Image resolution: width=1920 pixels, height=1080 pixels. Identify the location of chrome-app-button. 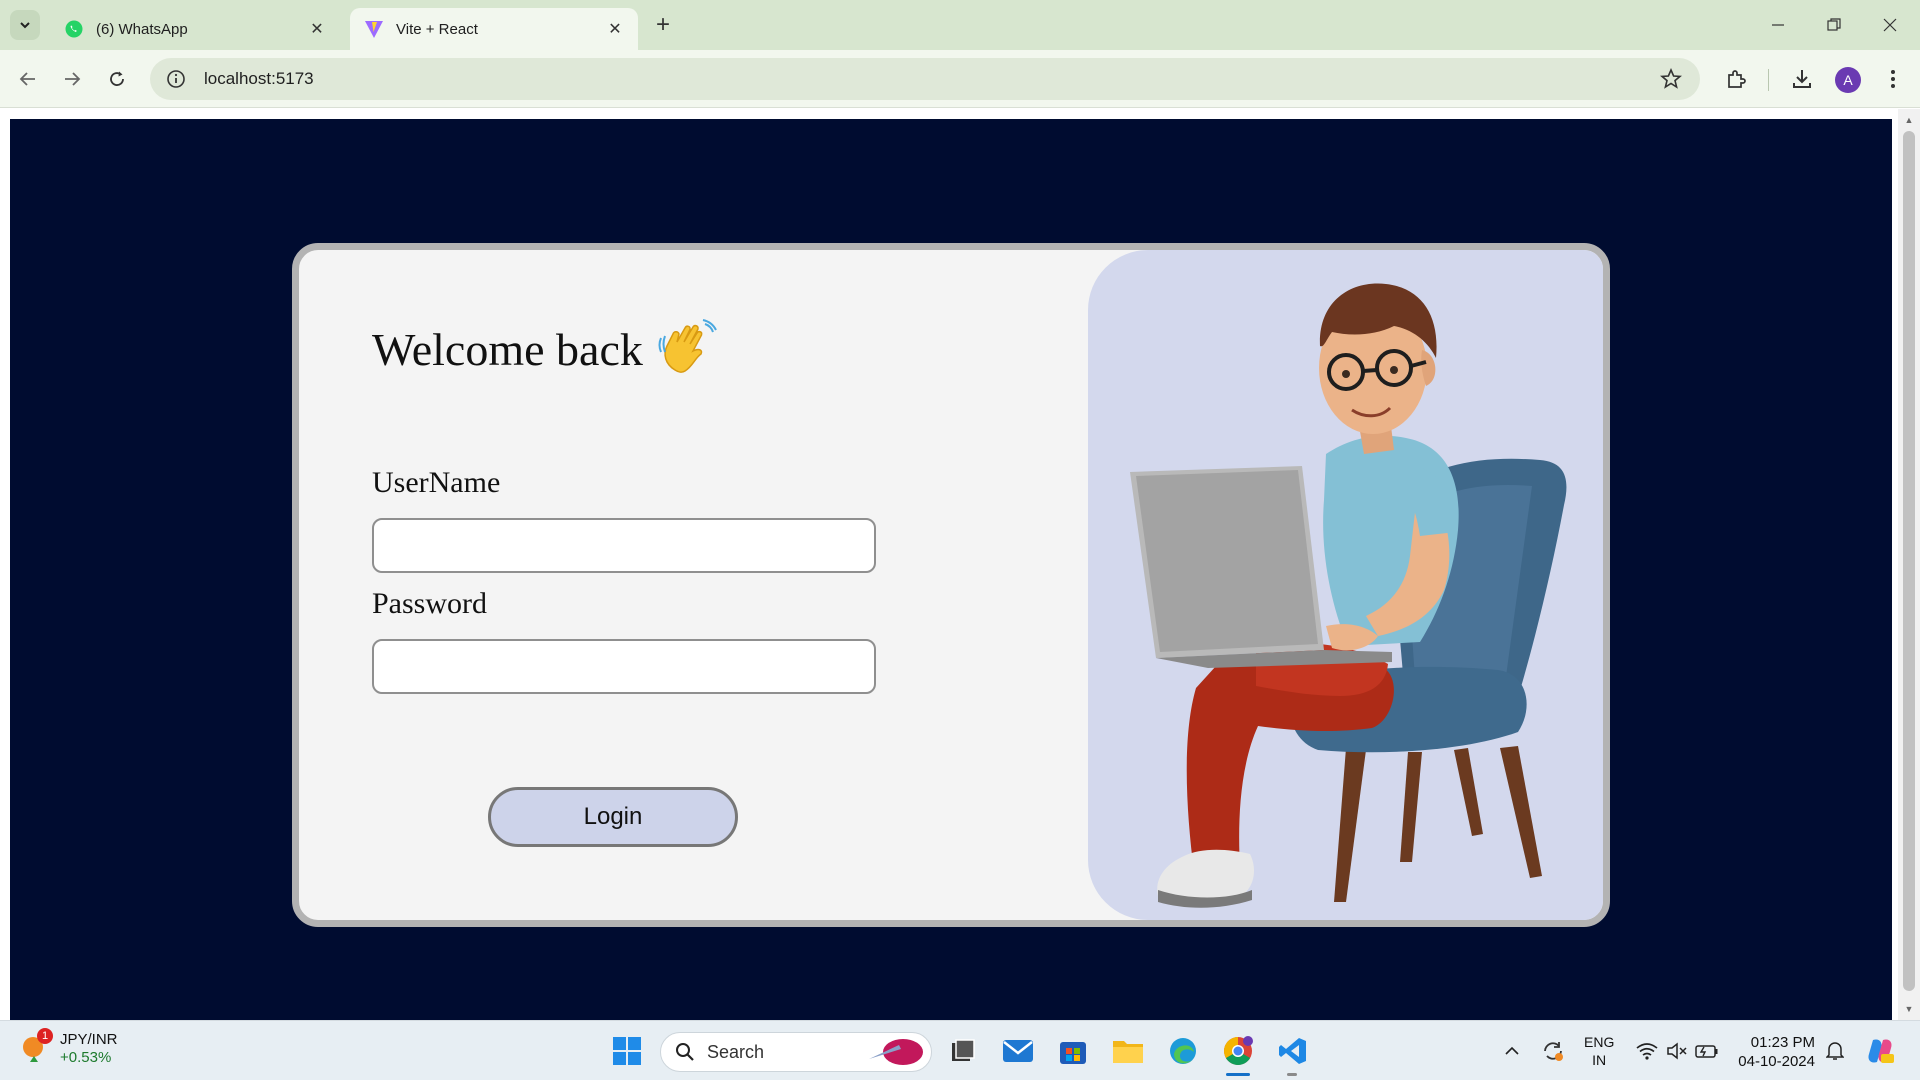
(1238, 1051).